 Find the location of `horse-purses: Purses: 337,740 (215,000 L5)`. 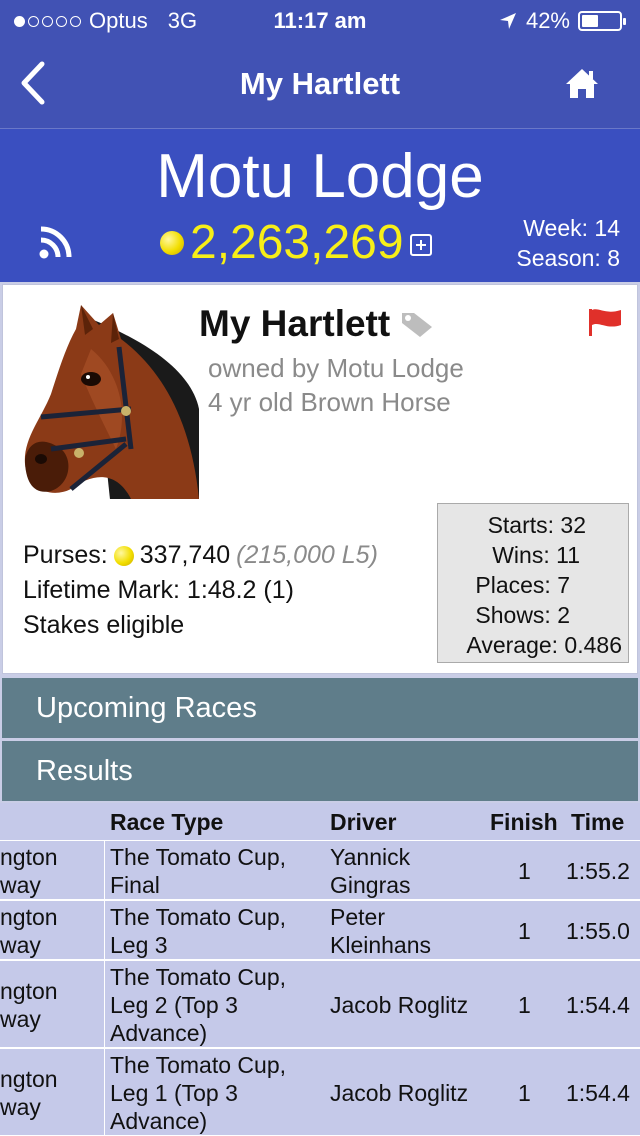

horse-purses: Purses: 337,740 (215,000 L5) is located at coordinates (200, 555).